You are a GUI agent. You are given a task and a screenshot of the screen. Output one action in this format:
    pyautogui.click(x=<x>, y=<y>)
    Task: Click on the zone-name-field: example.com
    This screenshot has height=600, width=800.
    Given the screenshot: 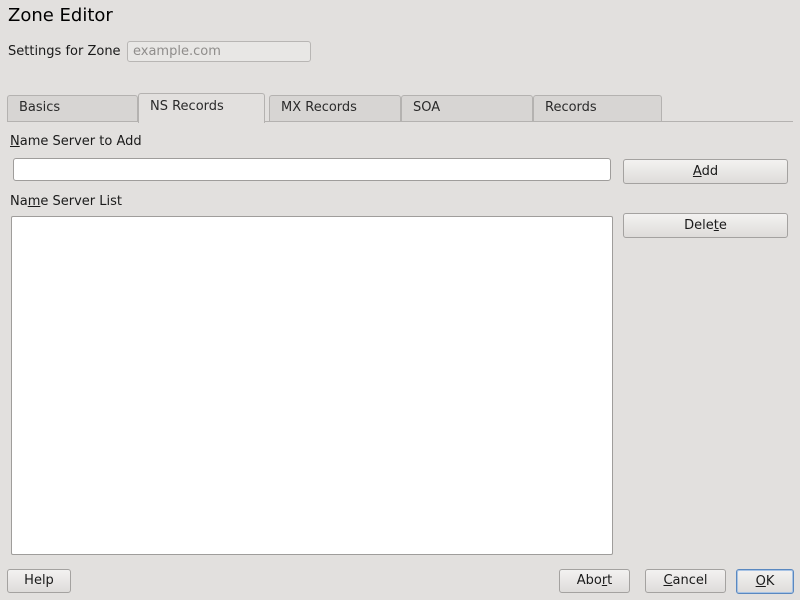 What is the action you would take?
    pyautogui.click(x=219, y=51)
    